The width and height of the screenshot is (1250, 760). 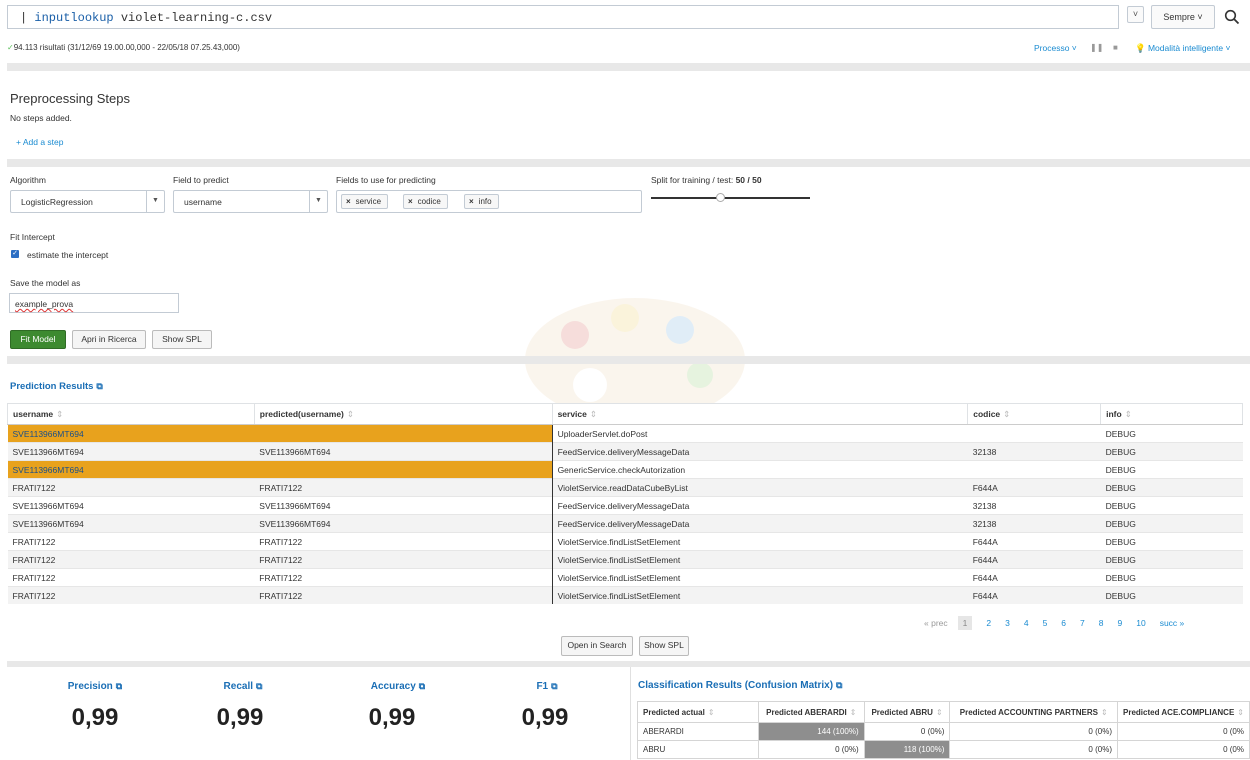 I want to click on column-header-label: info, so click(x=1114, y=413).